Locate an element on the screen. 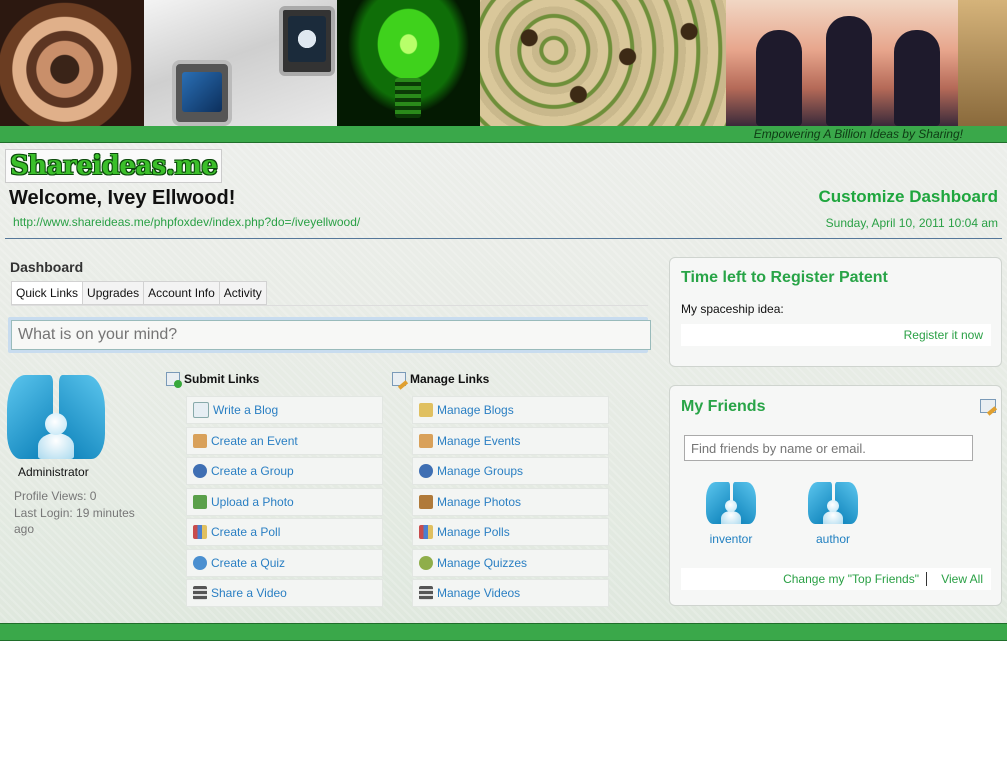 This screenshot has width=1007, height=777. link-label: Upload a Photo is located at coordinates (252, 501).